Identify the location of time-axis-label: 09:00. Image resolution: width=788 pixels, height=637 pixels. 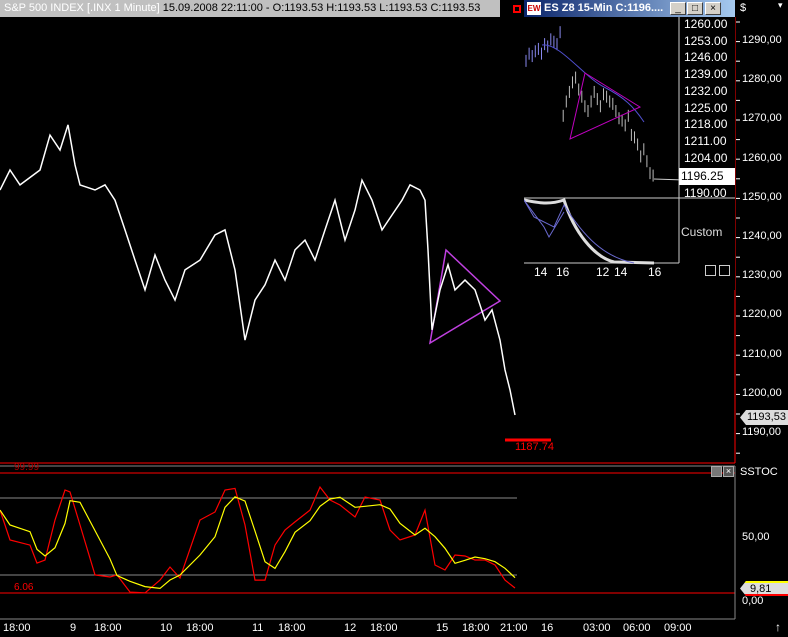
(678, 628).